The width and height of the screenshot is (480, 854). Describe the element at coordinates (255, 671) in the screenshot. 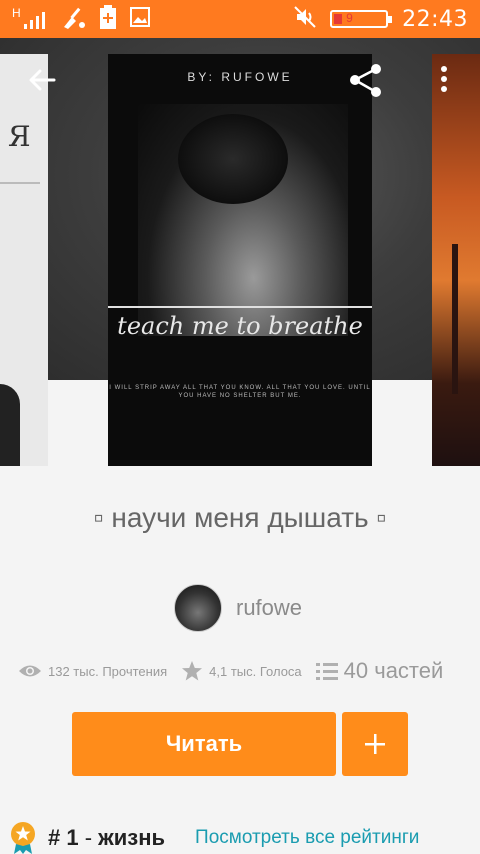

I see `votes-count: 4,1 тыс. Голоса` at that location.